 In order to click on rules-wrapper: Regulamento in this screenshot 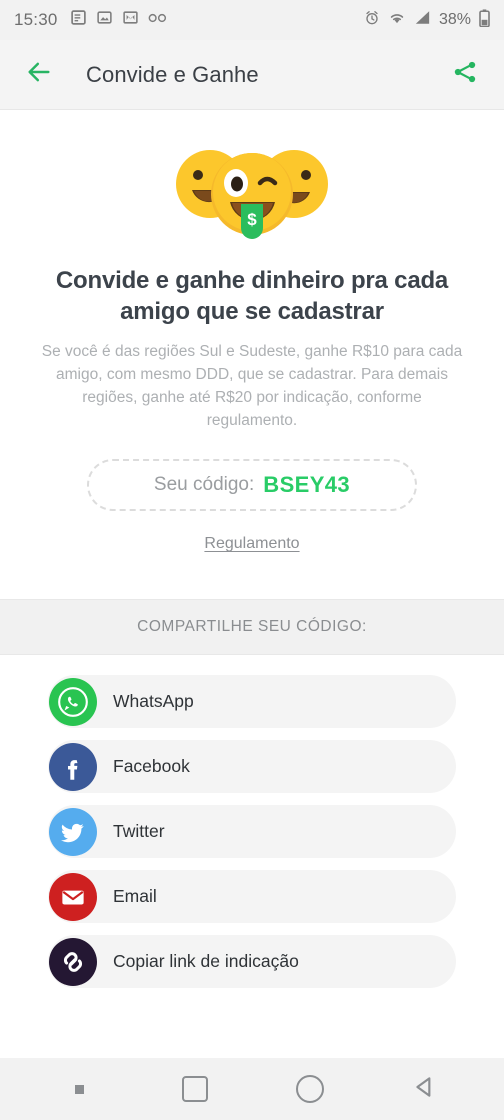, I will do `click(252, 544)`.